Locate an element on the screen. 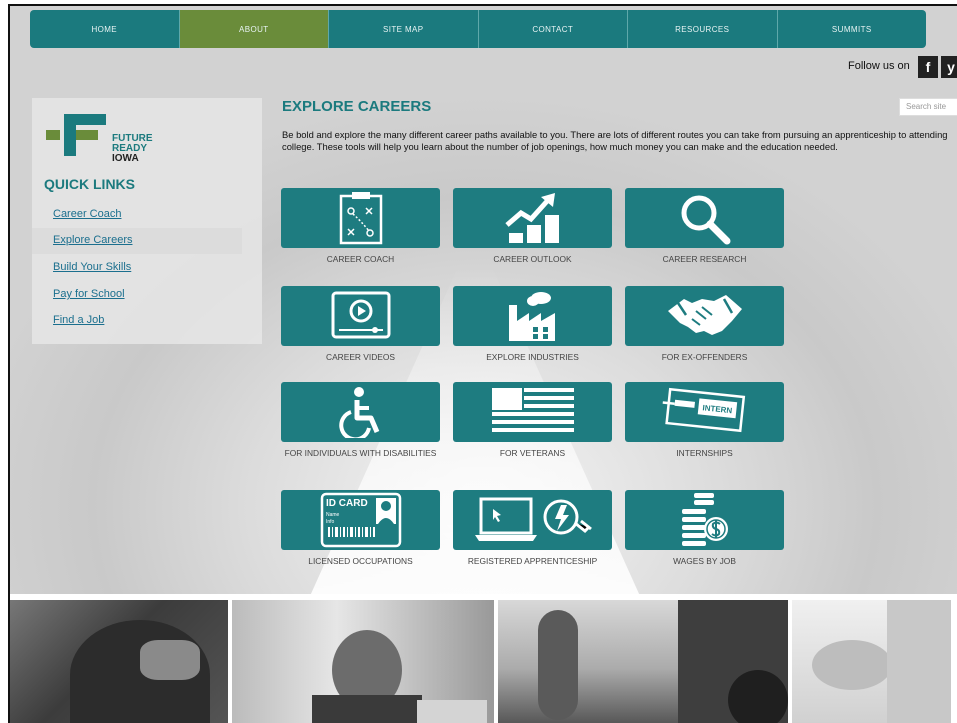 The height and width of the screenshot is (723, 957). twitter-icon: y is located at coordinates (949, 67).